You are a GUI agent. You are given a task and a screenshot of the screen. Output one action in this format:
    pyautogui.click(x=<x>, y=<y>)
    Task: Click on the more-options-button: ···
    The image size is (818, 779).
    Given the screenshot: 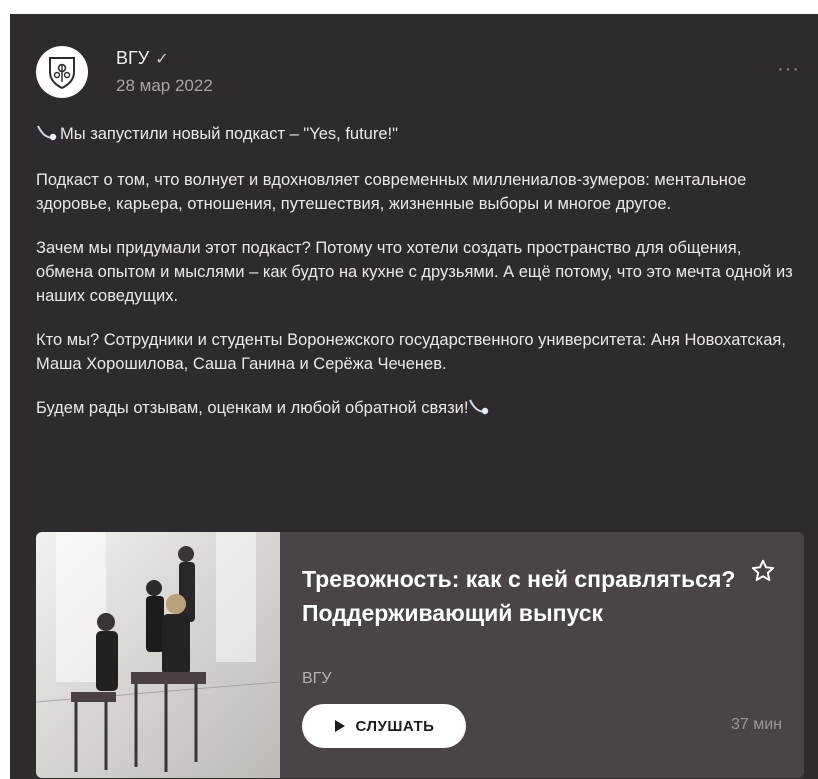 What is the action you would take?
    pyautogui.click(x=788, y=69)
    